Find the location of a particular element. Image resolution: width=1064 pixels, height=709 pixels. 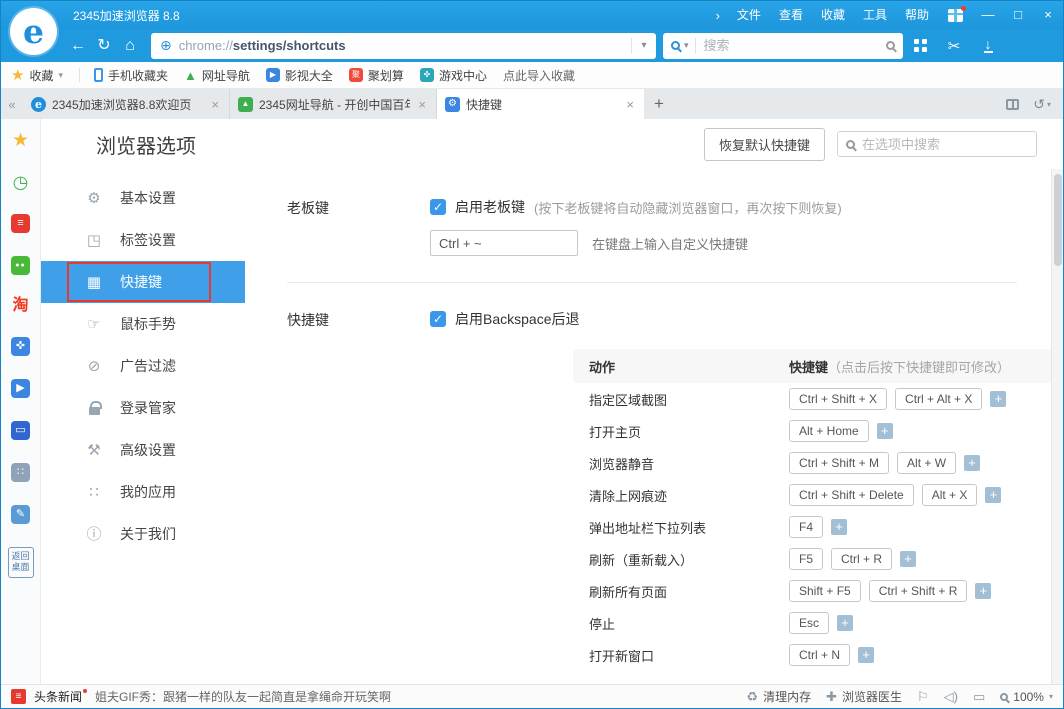

window-layout-icon is located at coordinates (1013, 104).